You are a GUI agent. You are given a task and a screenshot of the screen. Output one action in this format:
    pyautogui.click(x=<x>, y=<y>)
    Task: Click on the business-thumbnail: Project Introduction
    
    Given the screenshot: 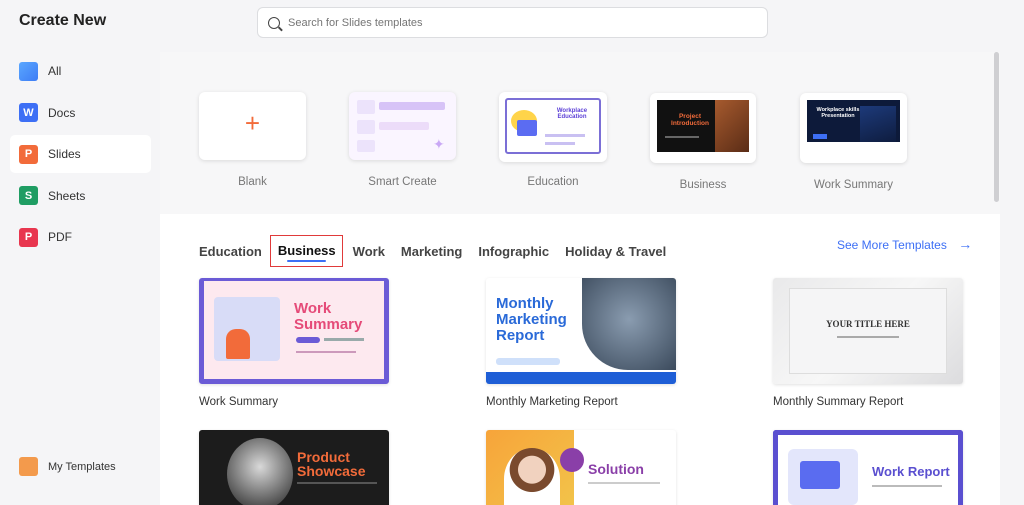 What is the action you would take?
    pyautogui.click(x=703, y=128)
    